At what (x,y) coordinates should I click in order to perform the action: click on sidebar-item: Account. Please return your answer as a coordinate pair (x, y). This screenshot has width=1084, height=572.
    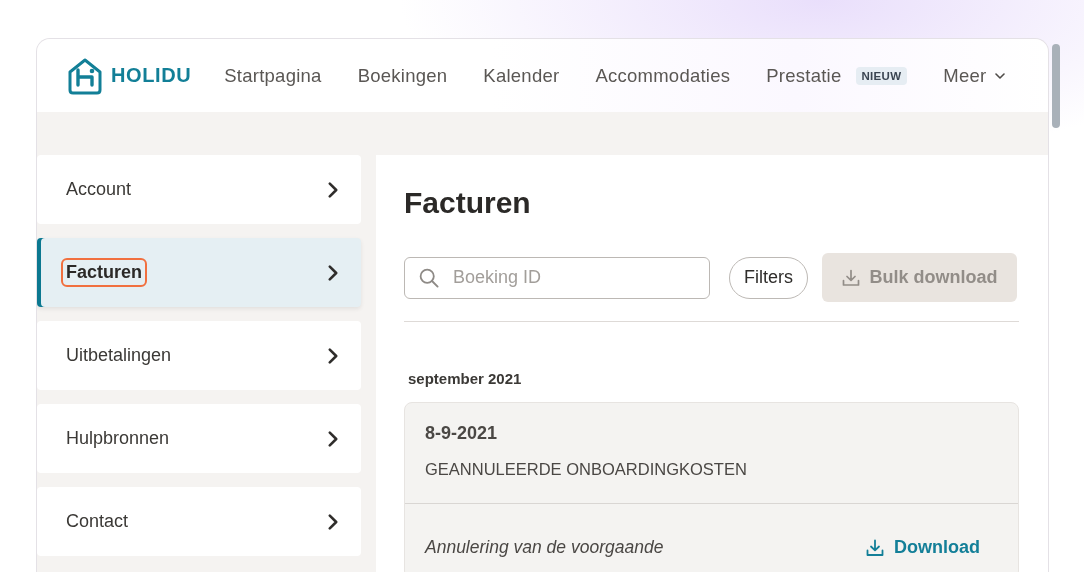
    Looking at the image, I should click on (199, 189).